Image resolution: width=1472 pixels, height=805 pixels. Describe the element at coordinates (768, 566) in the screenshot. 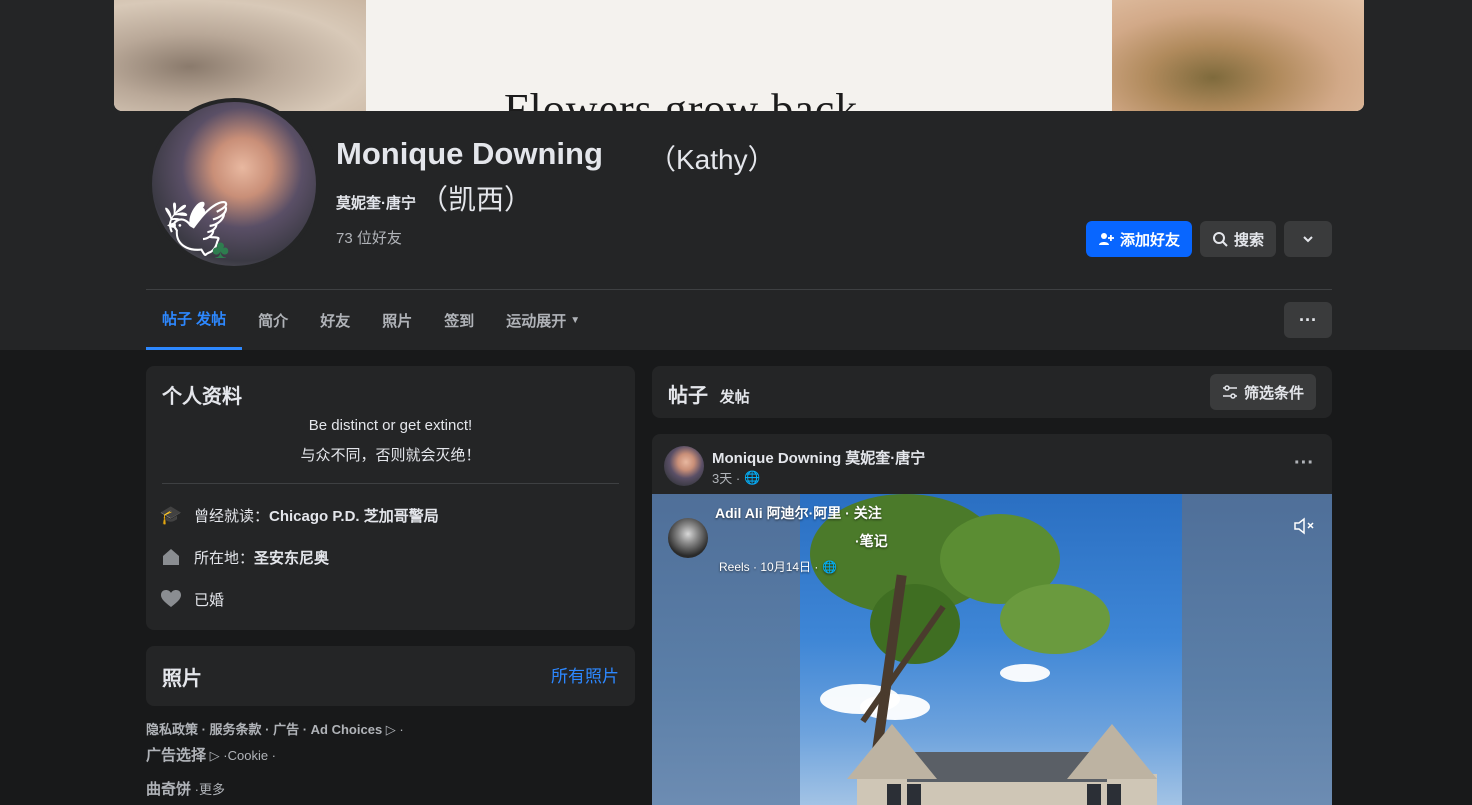

I see `reel-meta-text: Reels · 10月14日 ·` at that location.